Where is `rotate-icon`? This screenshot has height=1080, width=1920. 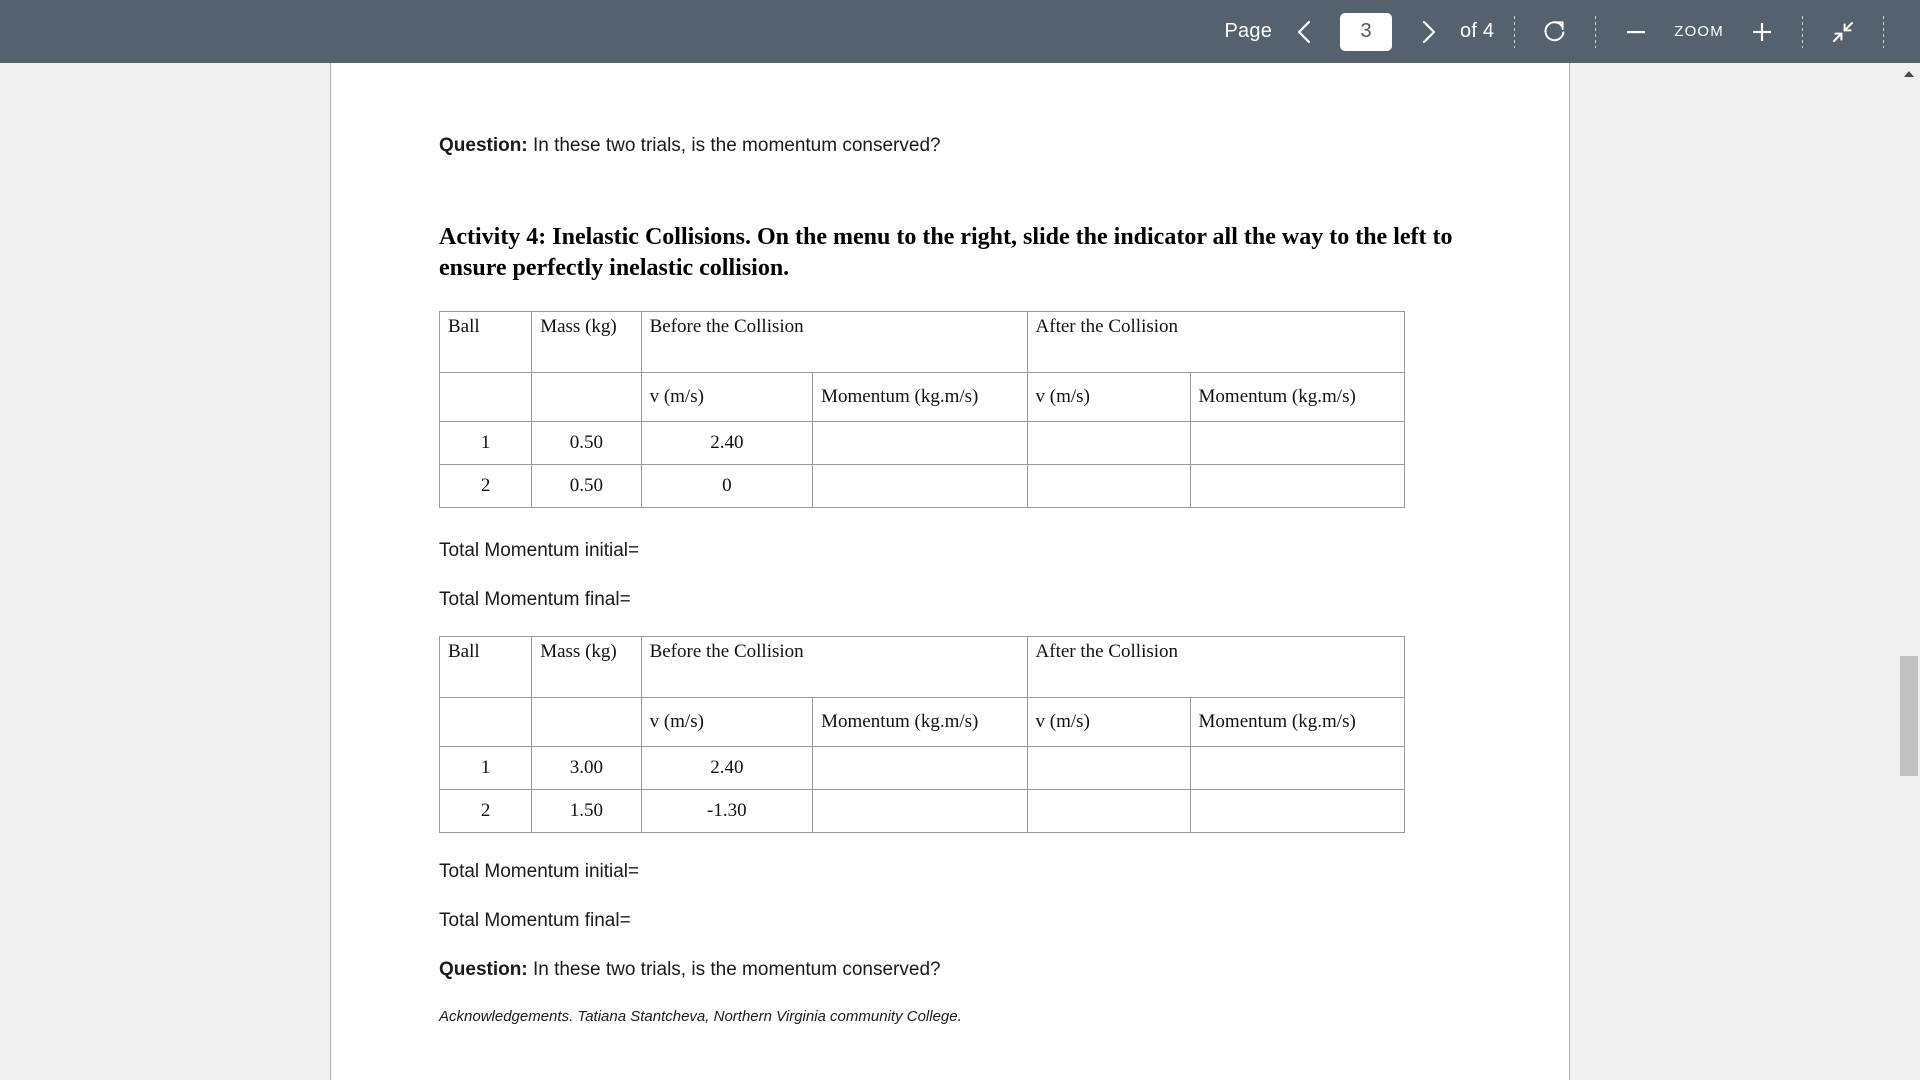
rotate-icon is located at coordinates (1555, 32).